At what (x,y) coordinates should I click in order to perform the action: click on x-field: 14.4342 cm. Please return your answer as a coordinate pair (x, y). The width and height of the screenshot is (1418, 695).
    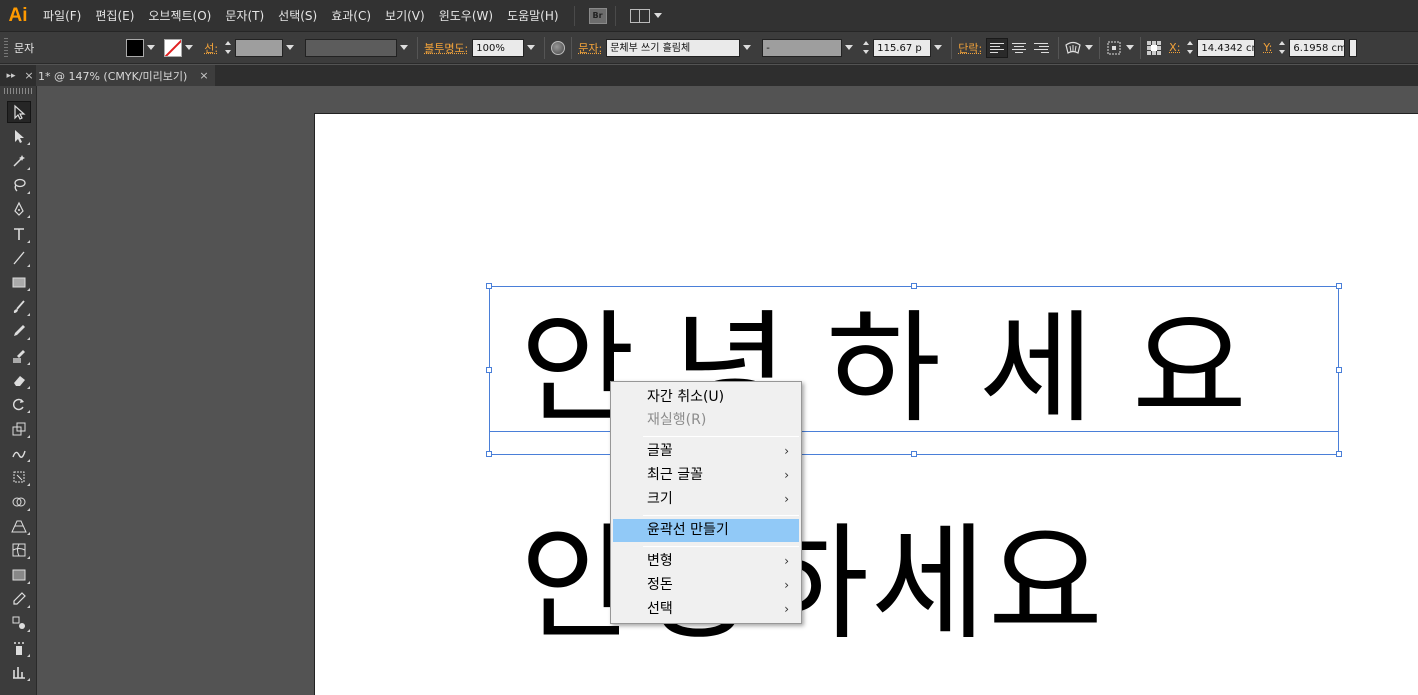
    Looking at the image, I should click on (1226, 47).